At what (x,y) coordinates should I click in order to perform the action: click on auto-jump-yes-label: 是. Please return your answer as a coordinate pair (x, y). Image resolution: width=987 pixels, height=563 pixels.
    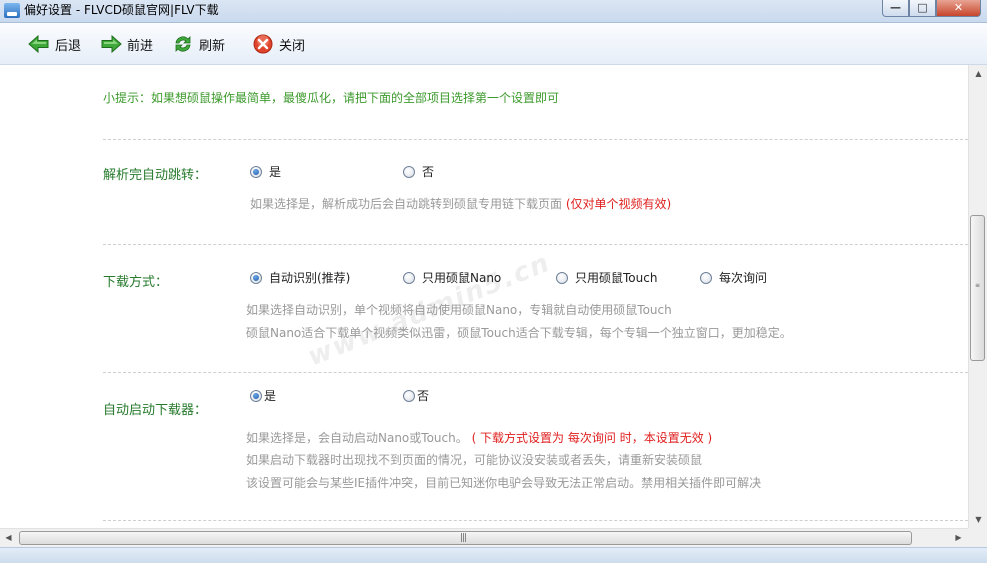
    Looking at the image, I should click on (275, 172).